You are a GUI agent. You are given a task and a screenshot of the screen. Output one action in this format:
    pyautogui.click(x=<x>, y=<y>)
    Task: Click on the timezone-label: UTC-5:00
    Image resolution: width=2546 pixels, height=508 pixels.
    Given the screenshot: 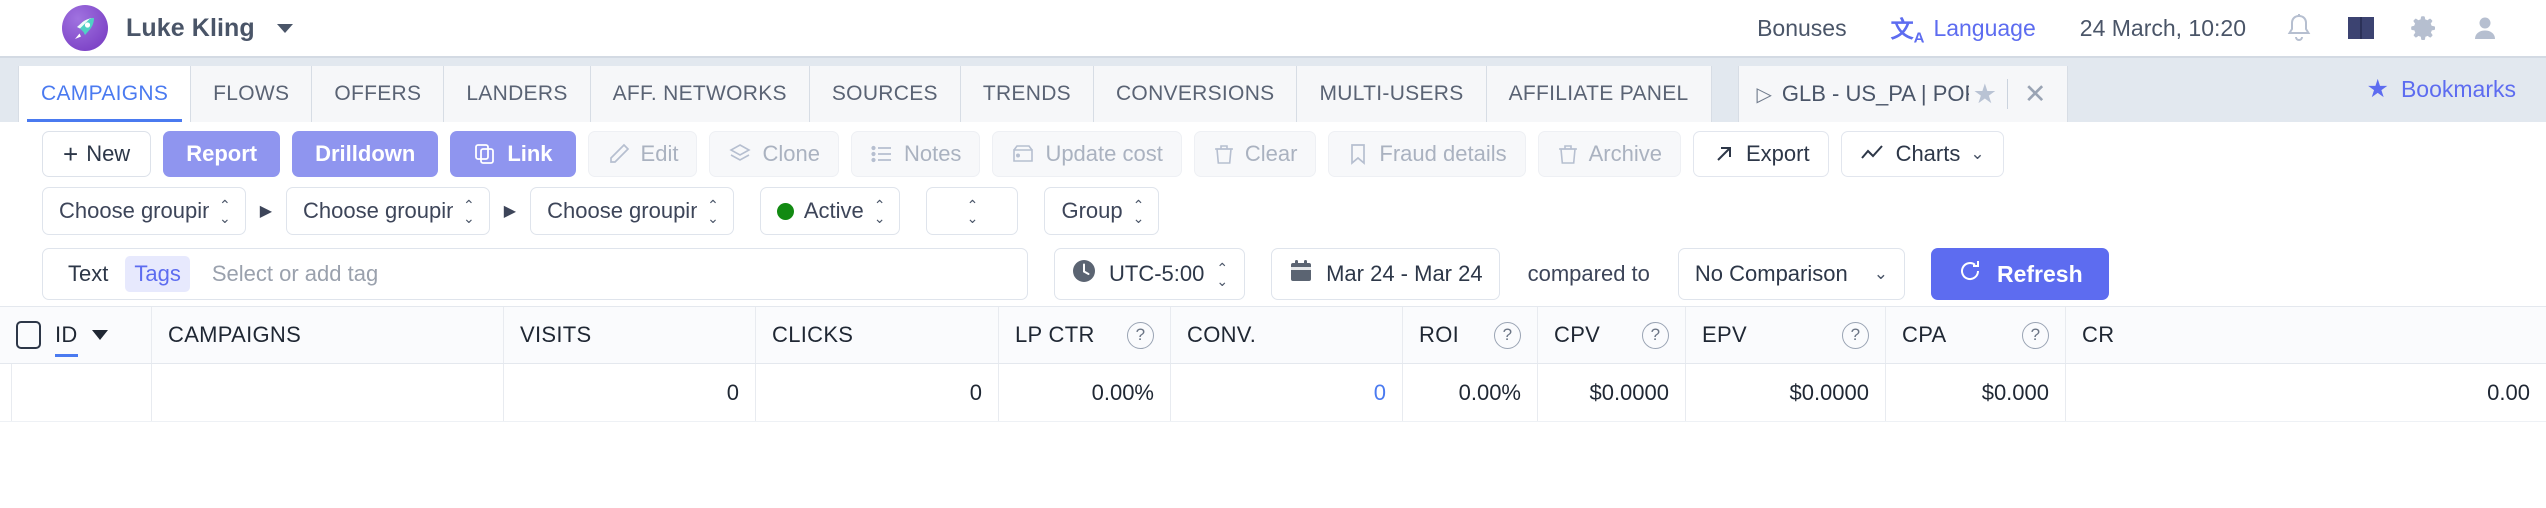 What is the action you would take?
    pyautogui.click(x=1157, y=273)
    